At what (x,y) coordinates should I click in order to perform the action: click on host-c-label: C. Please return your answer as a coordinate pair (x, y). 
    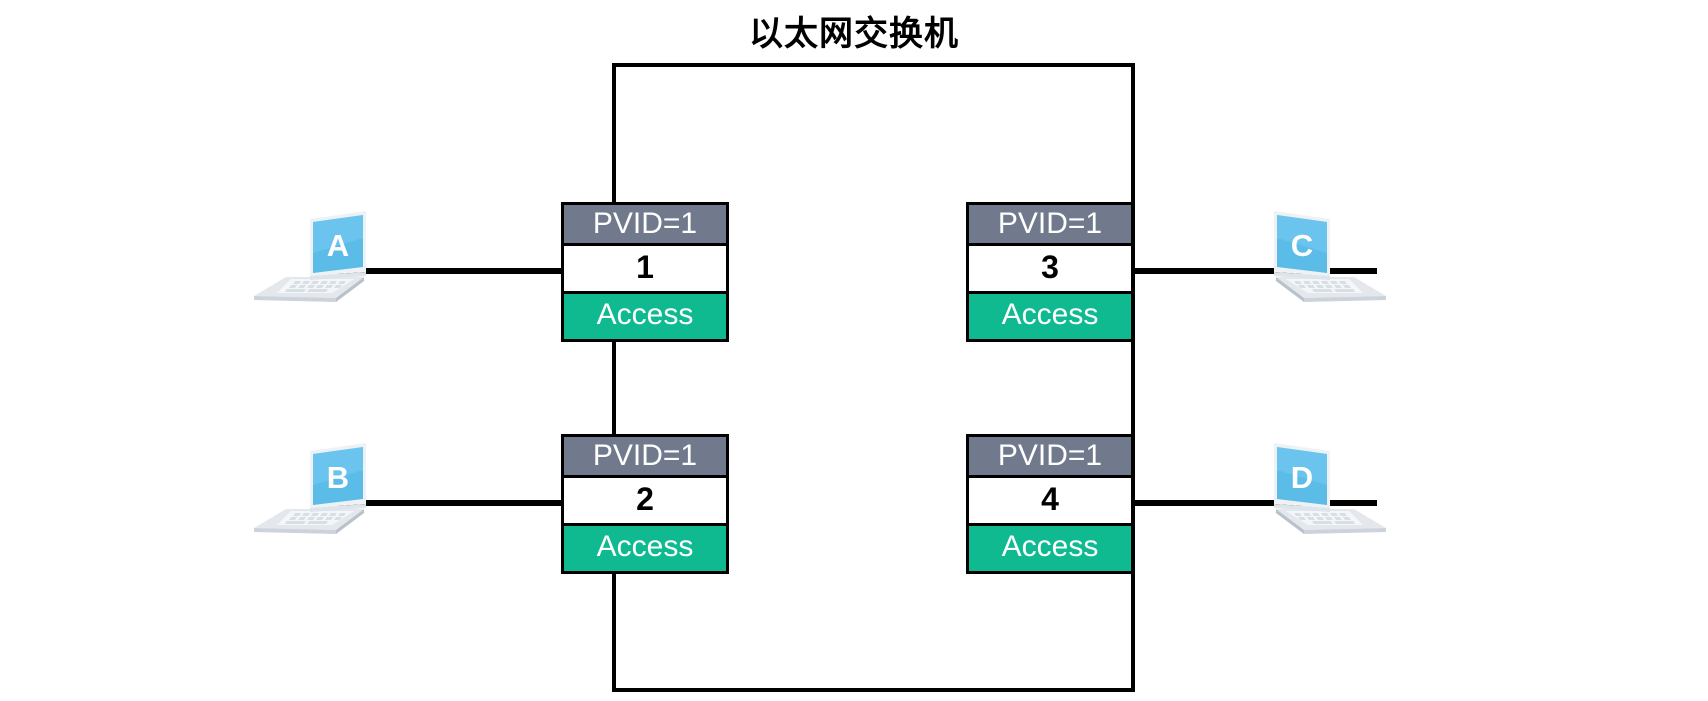
    Looking at the image, I should click on (1302, 245).